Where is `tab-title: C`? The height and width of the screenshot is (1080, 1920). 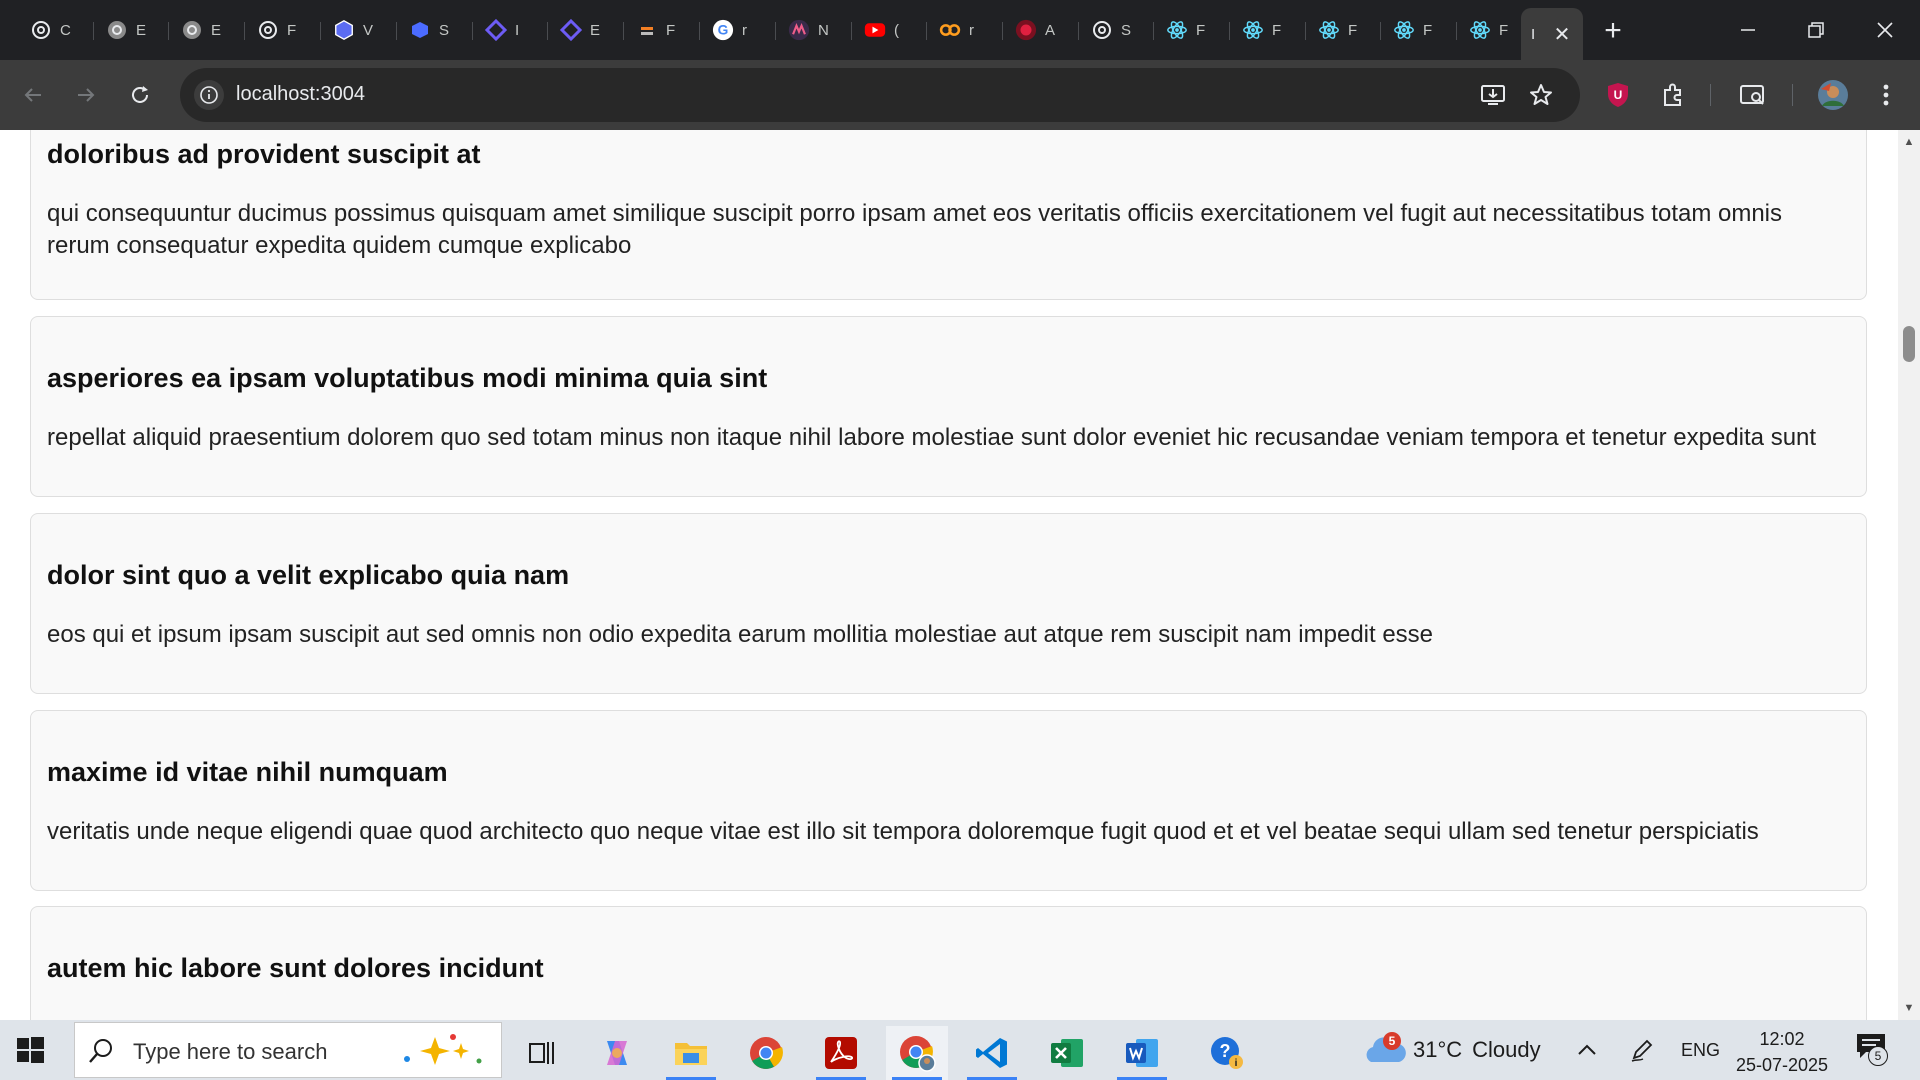
tab-title: C is located at coordinates (65, 30).